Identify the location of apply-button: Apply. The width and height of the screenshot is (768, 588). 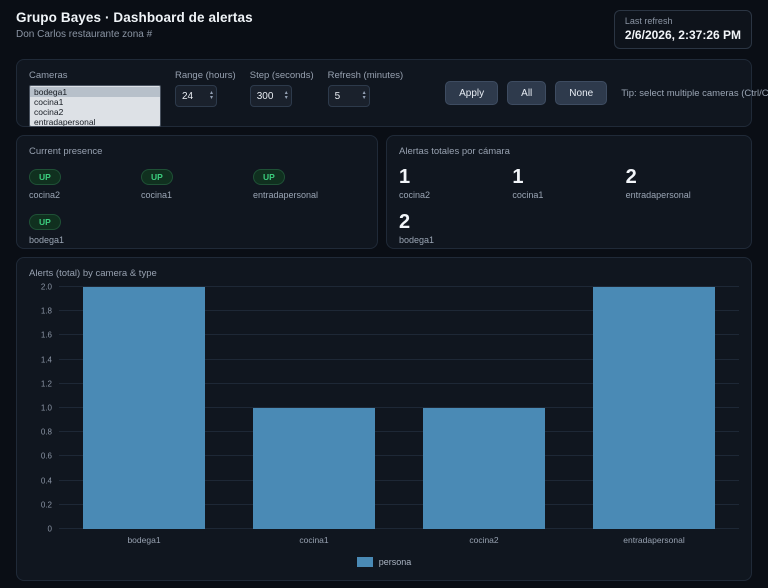
(472, 93).